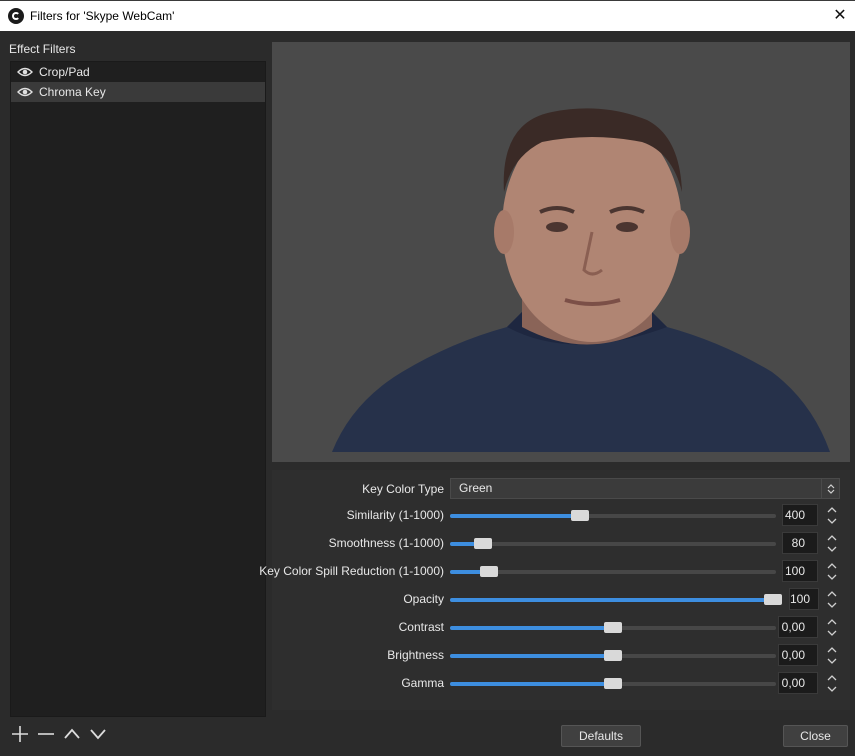 The width and height of the screenshot is (855, 756). I want to click on key-color-type-row: Key Color Type Green, so click(561, 489).